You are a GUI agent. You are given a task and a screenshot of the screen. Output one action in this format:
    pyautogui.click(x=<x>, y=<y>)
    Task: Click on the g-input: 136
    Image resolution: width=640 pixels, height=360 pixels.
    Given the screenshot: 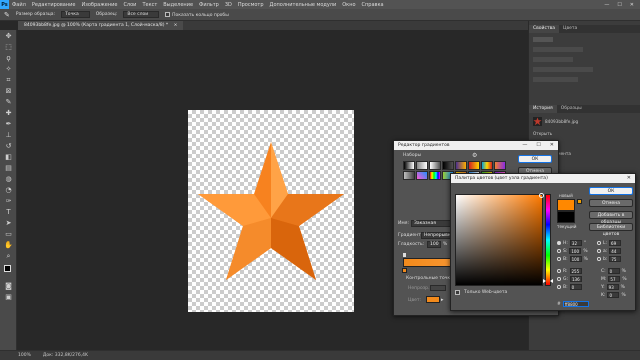 What is the action you would take?
    pyautogui.click(x=576, y=279)
    